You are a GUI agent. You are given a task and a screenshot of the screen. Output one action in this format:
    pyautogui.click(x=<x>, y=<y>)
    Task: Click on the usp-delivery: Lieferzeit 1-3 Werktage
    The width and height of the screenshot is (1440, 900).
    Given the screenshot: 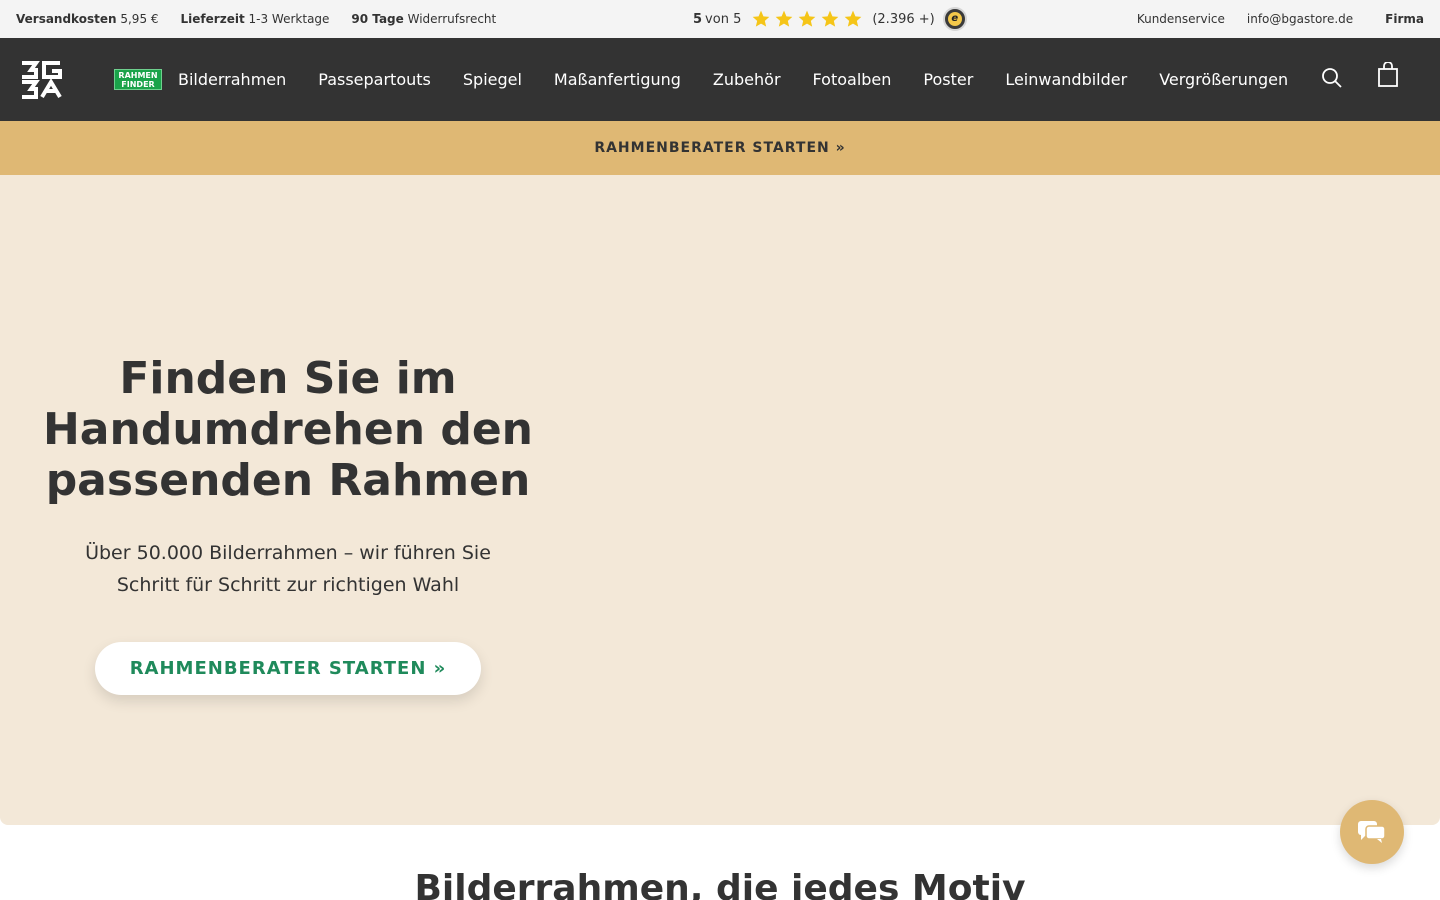 What is the action you would take?
    pyautogui.click(x=255, y=19)
    